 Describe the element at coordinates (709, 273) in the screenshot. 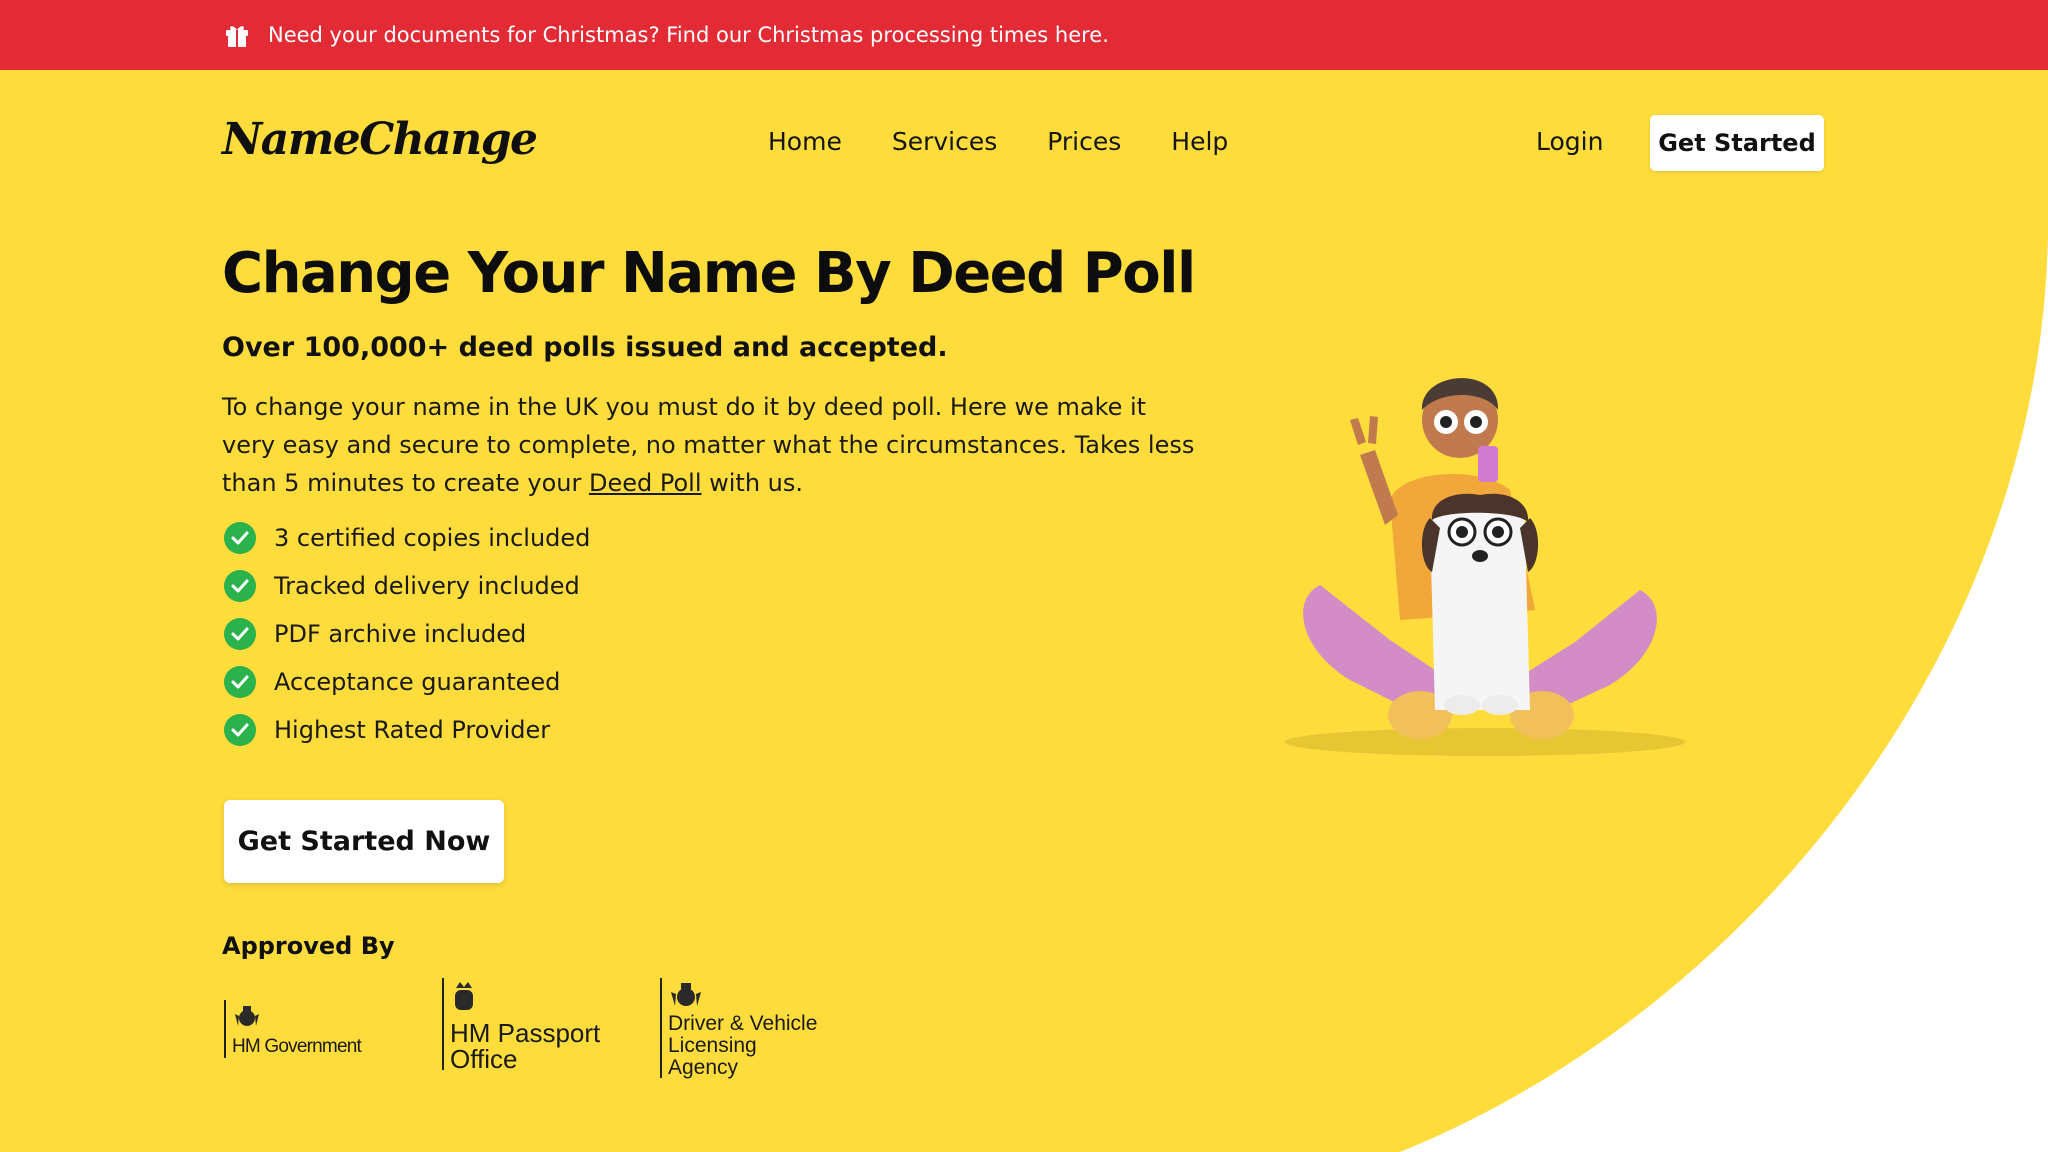

I see `page-title: Change Your Name By Deed Poll` at that location.